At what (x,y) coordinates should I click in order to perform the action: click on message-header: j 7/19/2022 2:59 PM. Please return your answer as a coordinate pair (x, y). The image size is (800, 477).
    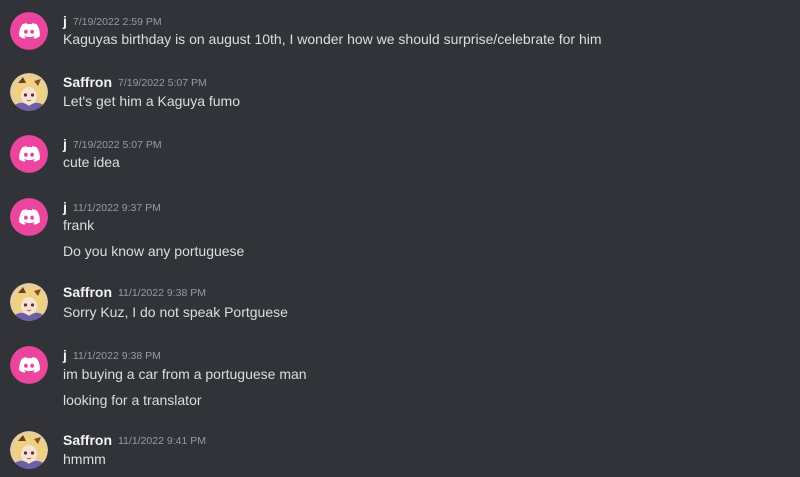
    Looking at the image, I should click on (112, 21).